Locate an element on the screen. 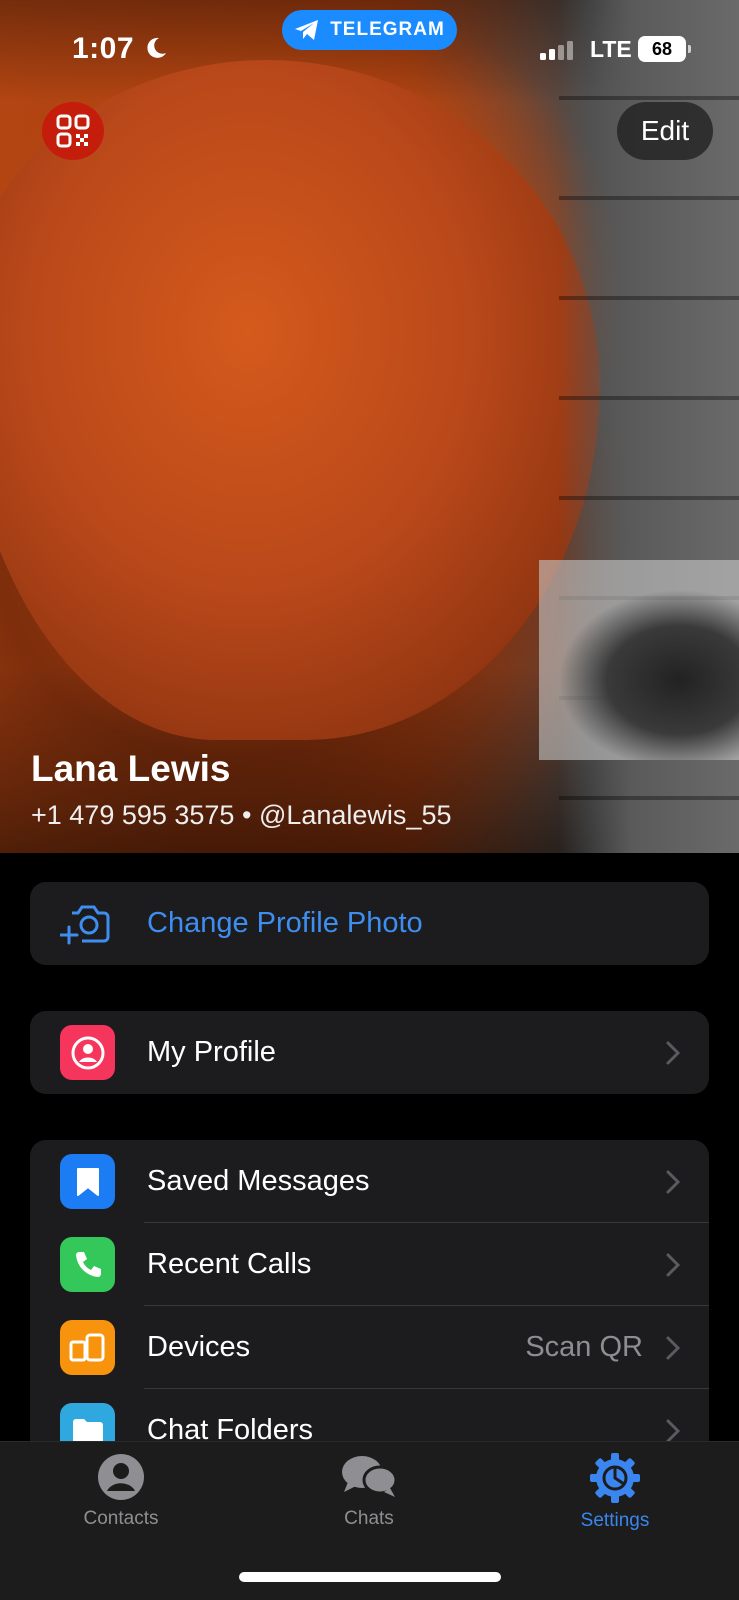  tab-label: Chats is located at coordinates (369, 1518).